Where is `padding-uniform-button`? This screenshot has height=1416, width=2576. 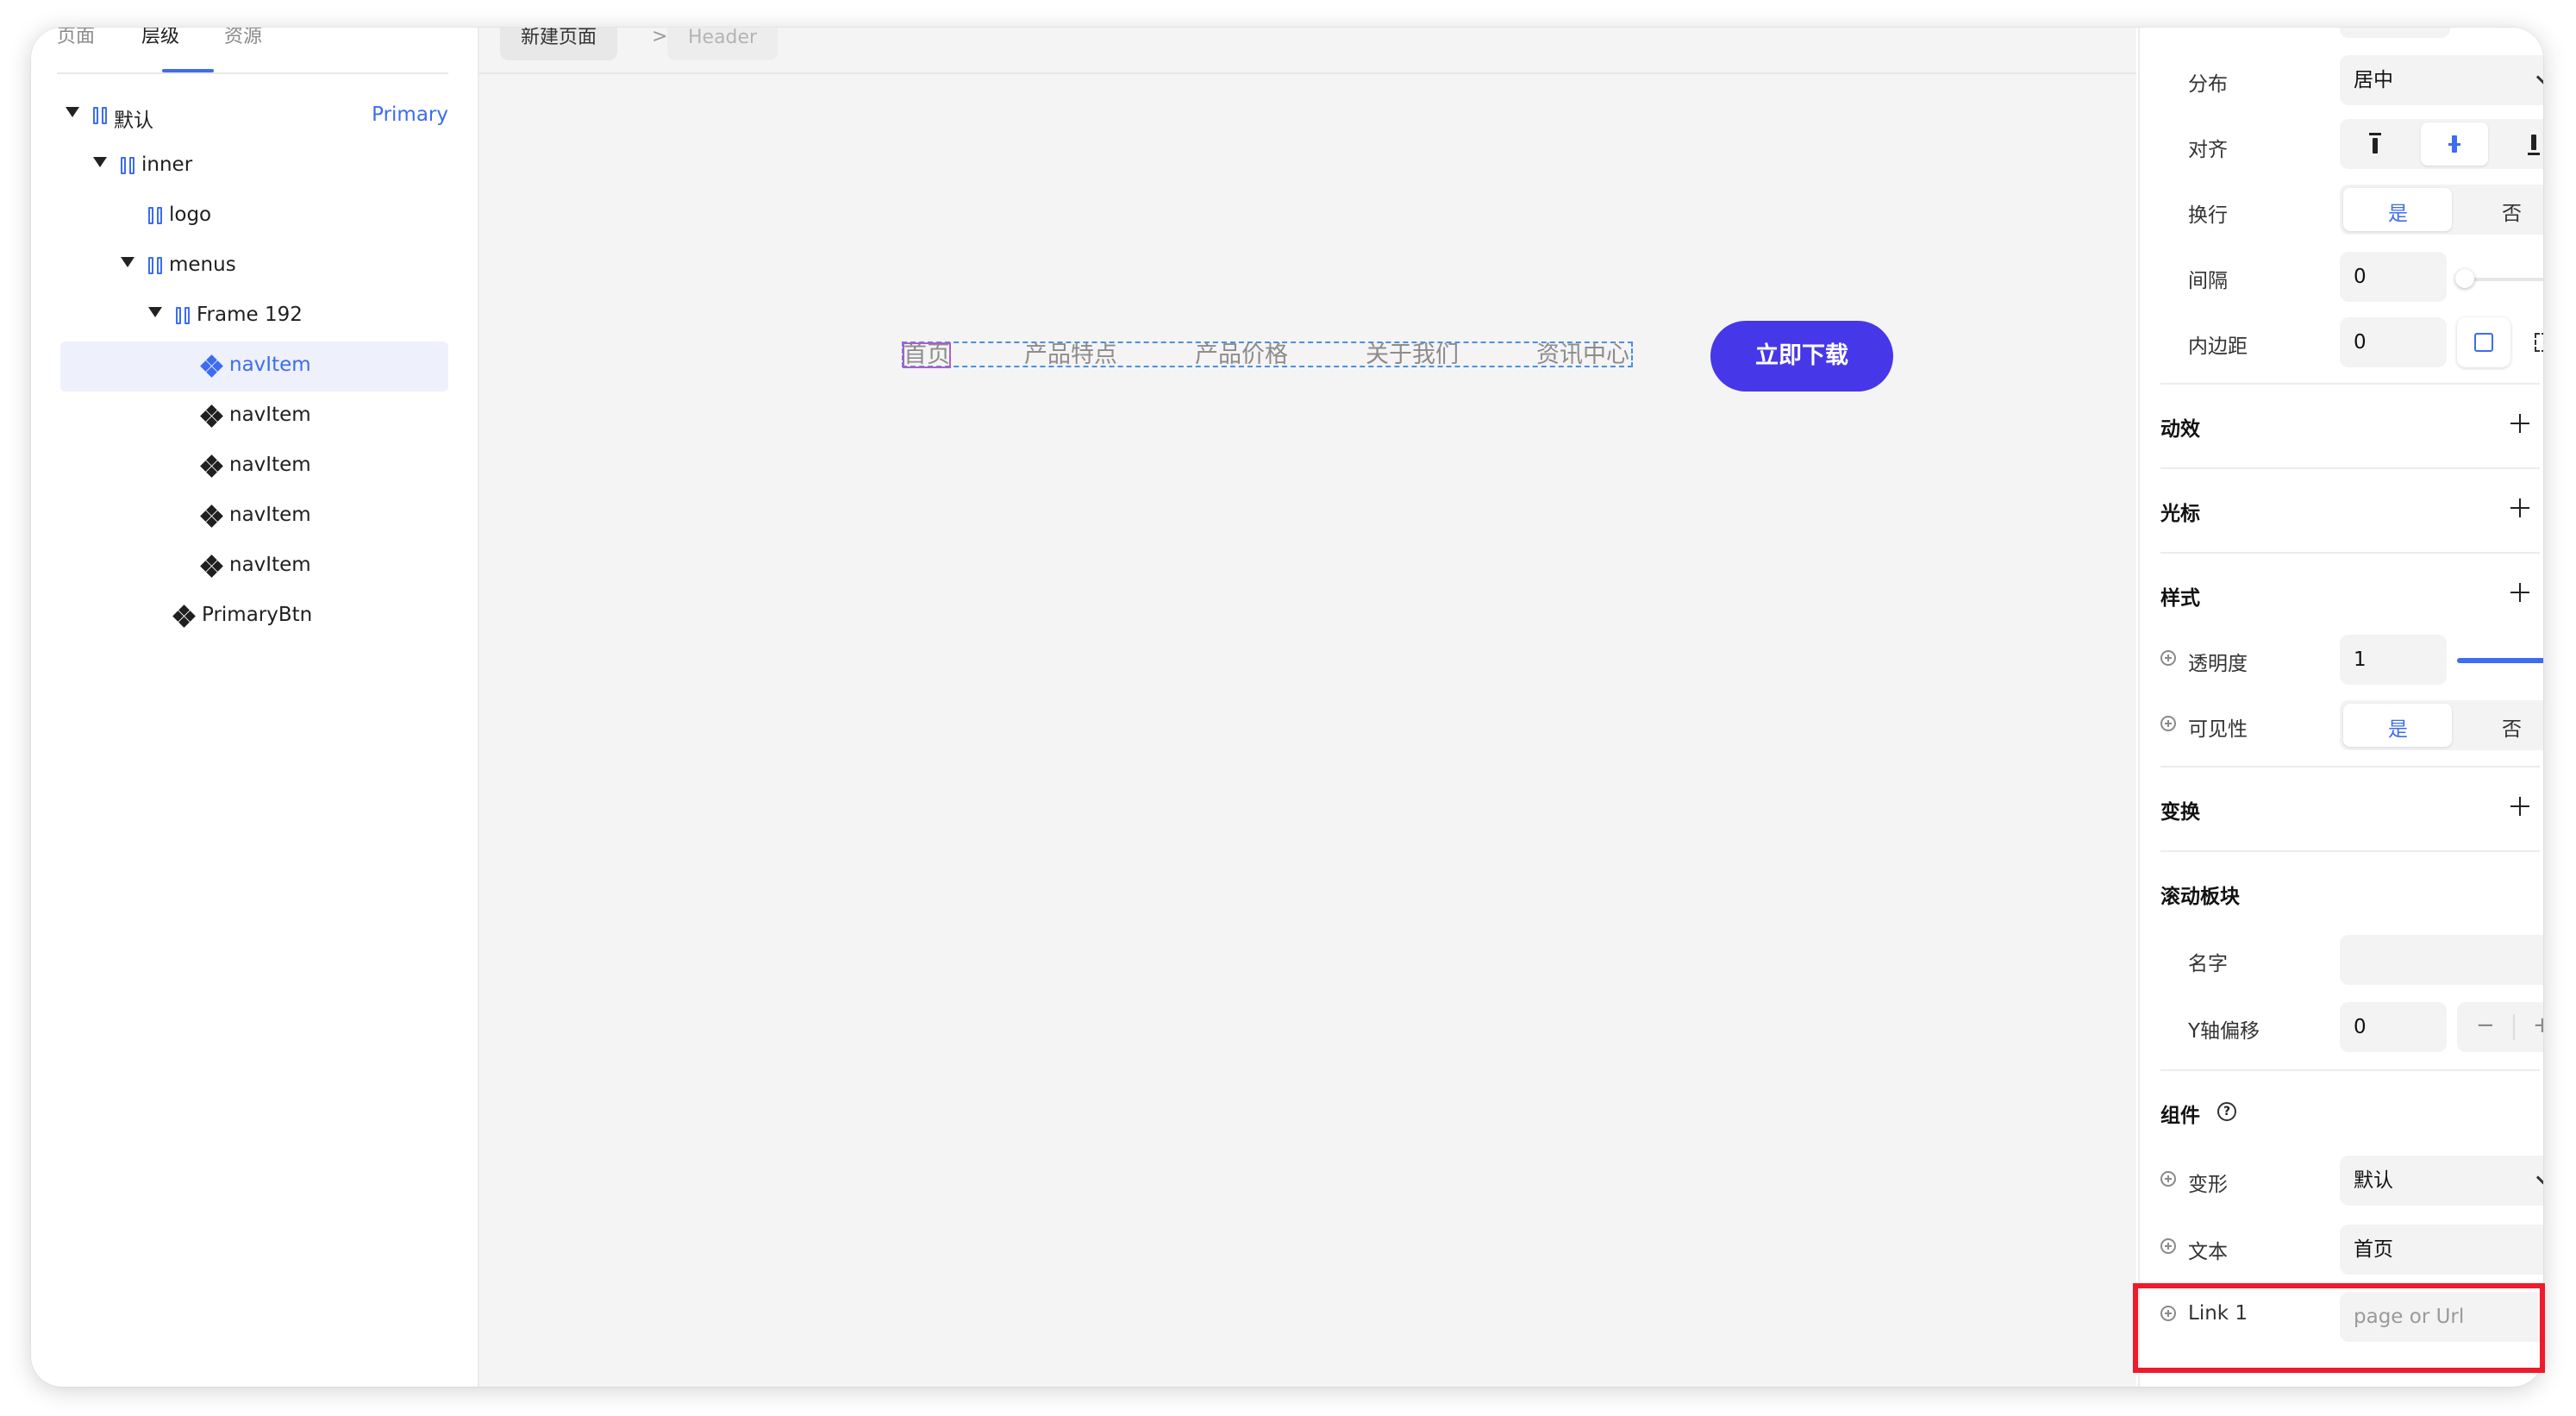
padding-uniform-button is located at coordinates (2483, 342).